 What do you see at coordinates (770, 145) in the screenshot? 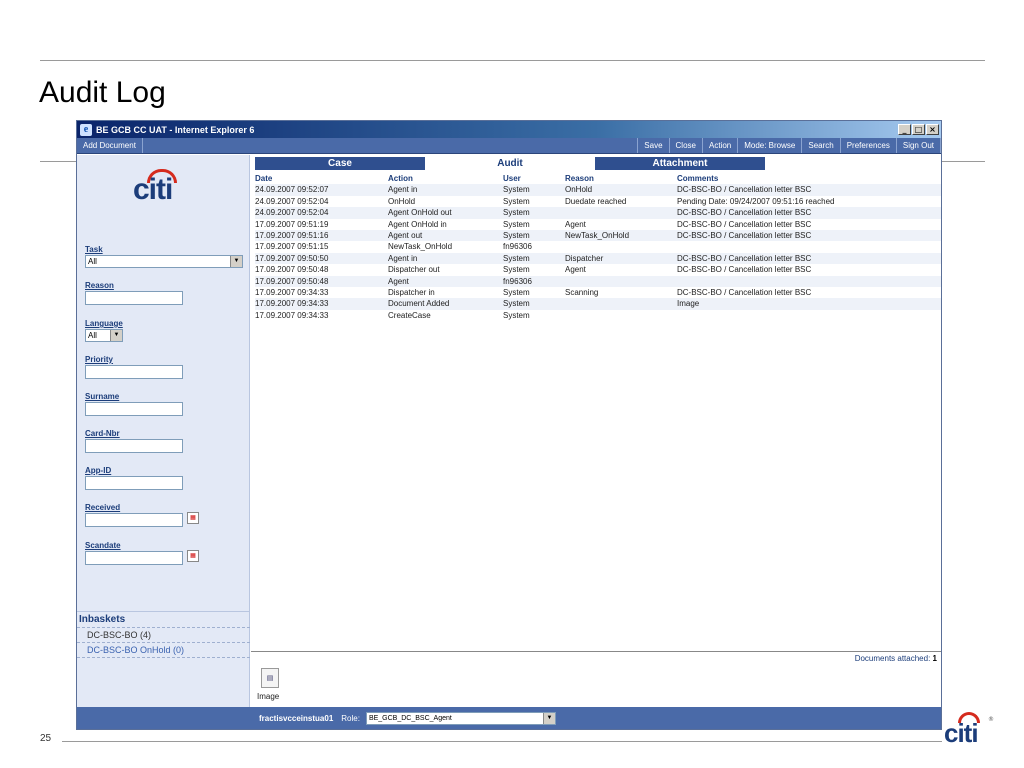
I see `mode-button: Mode: Browse` at bounding box center [770, 145].